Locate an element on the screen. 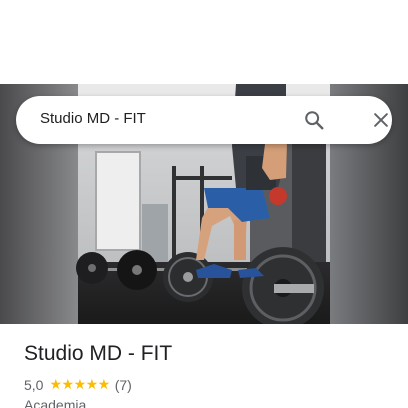  review-count: (7) is located at coordinates (123, 385).